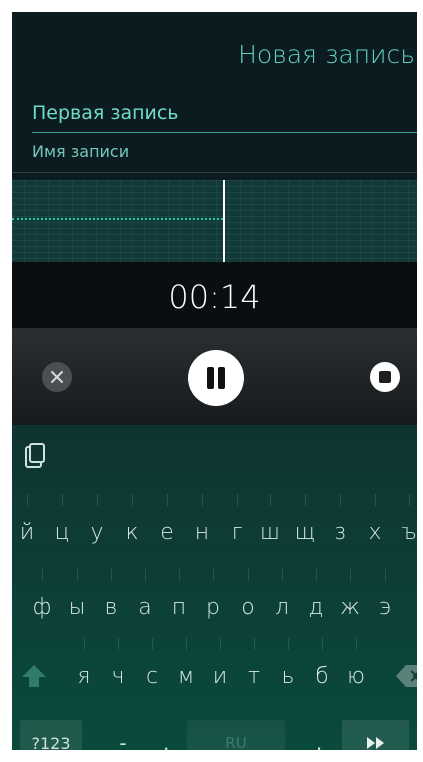  I want to click on close-icon, so click(57, 377).